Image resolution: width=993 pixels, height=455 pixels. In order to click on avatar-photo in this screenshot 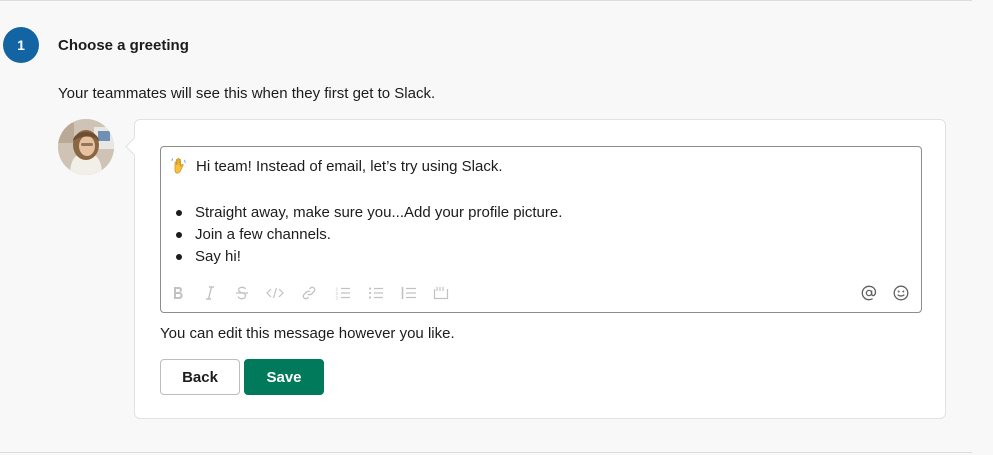, I will do `click(86, 147)`.